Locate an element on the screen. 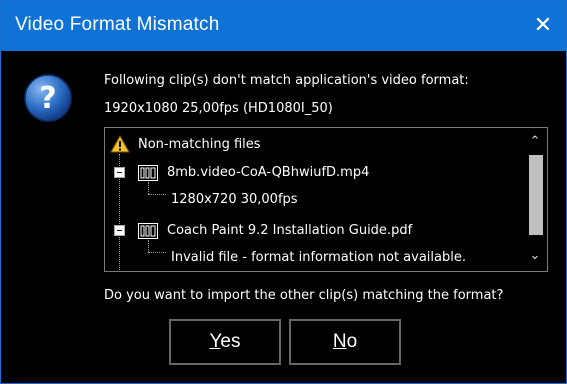  no-button: No is located at coordinates (345, 342).